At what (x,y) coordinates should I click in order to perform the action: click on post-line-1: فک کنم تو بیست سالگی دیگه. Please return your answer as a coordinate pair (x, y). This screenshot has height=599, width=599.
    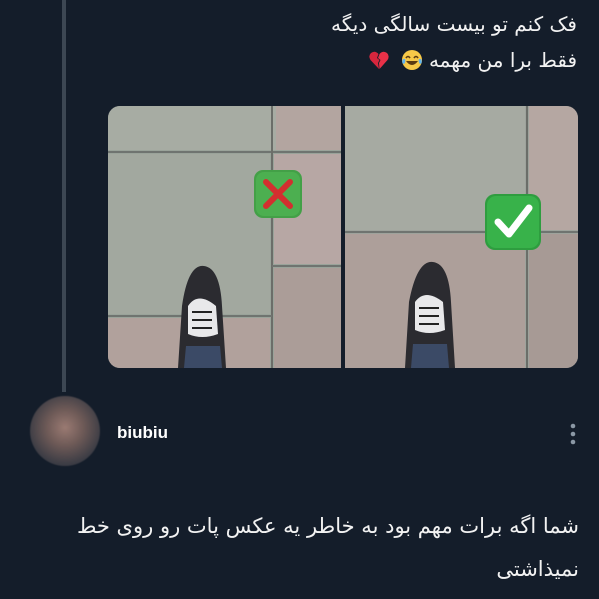
    Looking at the image, I should click on (454, 24).